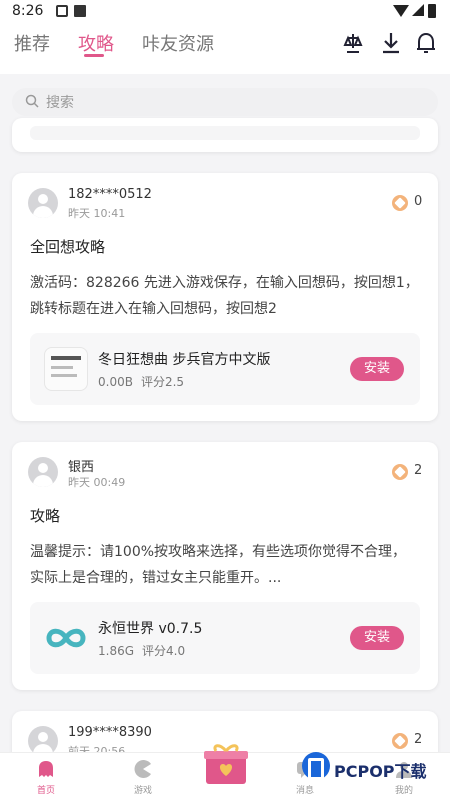 The image size is (450, 800). What do you see at coordinates (110, 194) in the screenshot?
I see `post-username: 182****0512` at bounding box center [110, 194].